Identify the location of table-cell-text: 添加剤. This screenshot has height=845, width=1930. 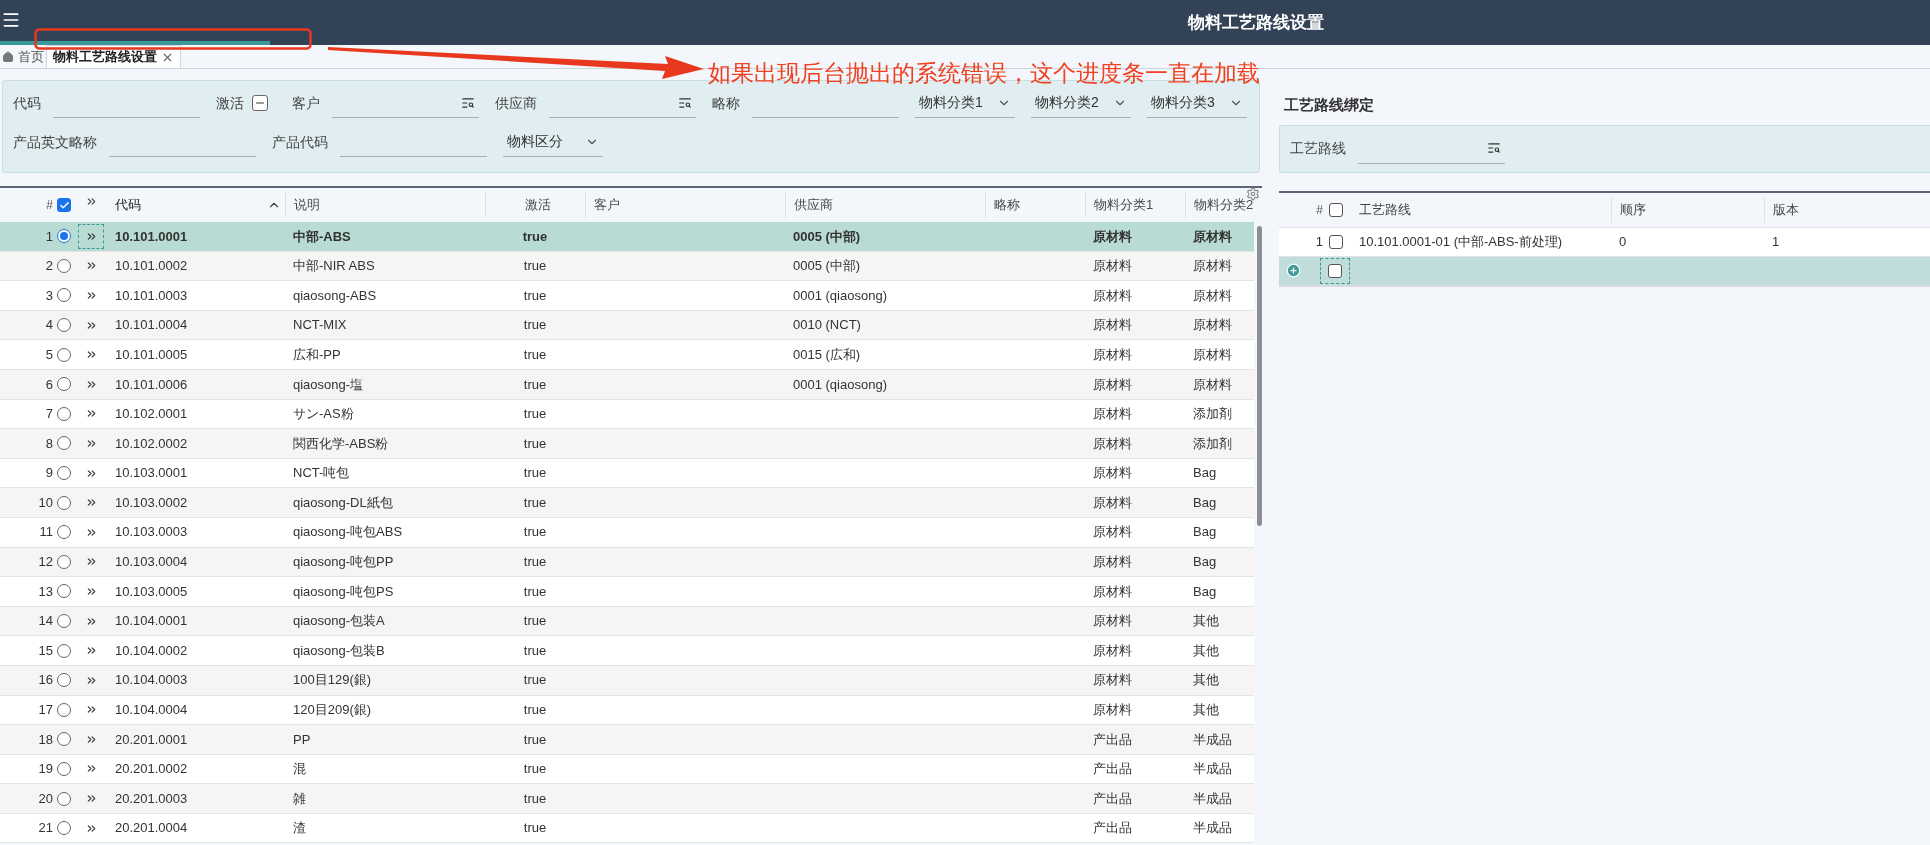
(1212, 414).